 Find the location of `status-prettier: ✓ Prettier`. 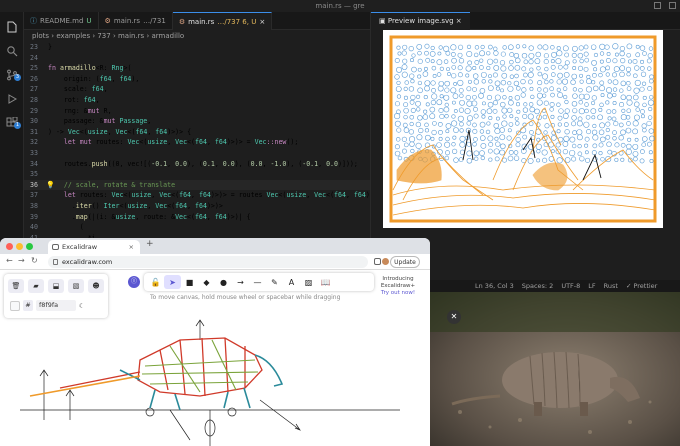

status-prettier: ✓ Prettier is located at coordinates (641, 286).